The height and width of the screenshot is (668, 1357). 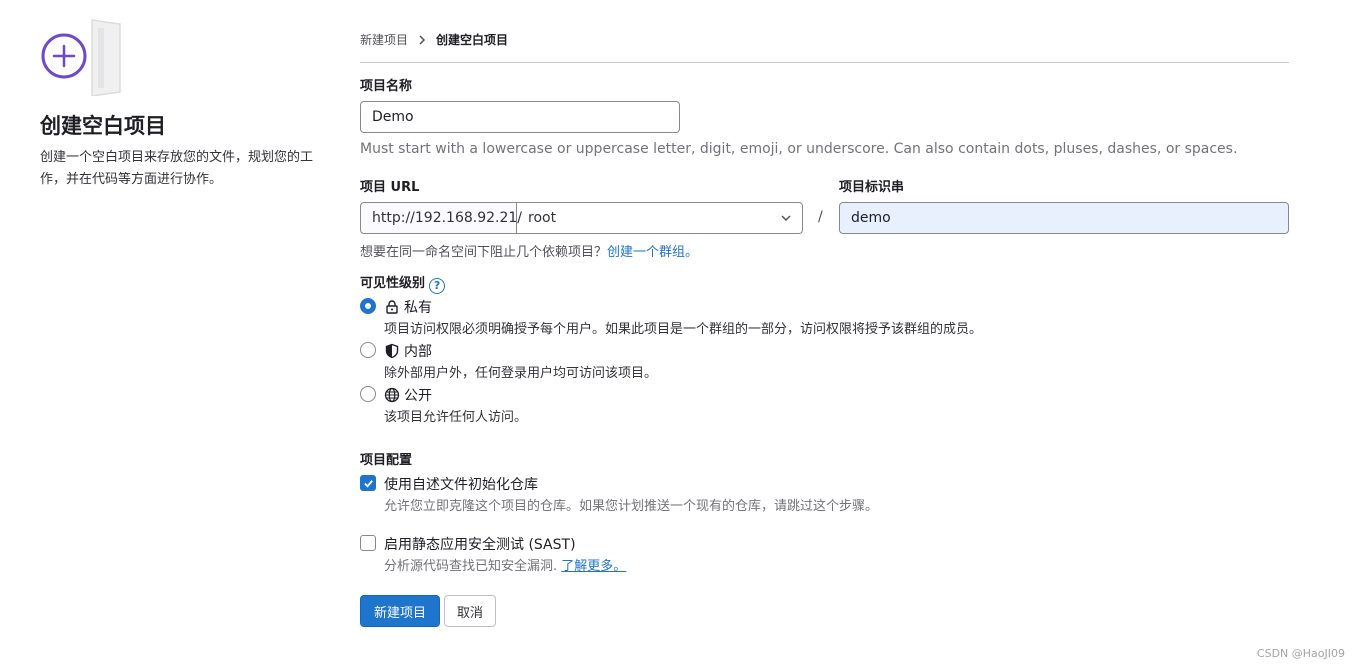 What do you see at coordinates (434, 39) in the screenshot?
I see `breadcrumb: 新建项目 创建空白项目` at bounding box center [434, 39].